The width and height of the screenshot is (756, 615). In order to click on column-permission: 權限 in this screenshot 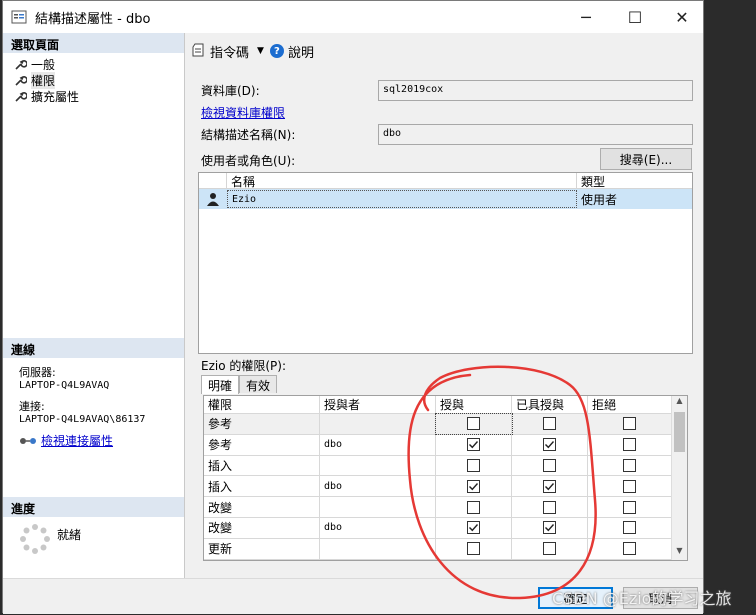, I will do `click(262, 404)`.